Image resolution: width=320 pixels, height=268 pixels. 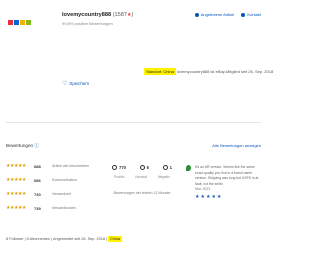 What do you see at coordinates (37, 180) in the screenshot?
I see `rating-count: 686` at bounding box center [37, 180].